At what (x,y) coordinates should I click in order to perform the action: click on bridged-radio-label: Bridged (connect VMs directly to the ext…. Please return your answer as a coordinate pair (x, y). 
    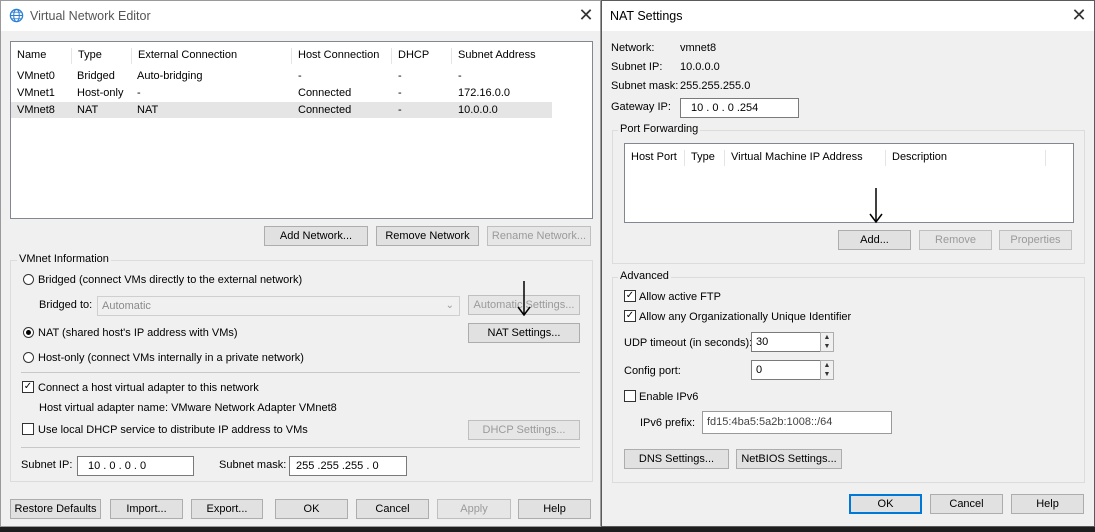
    Looking at the image, I should click on (170, 280).